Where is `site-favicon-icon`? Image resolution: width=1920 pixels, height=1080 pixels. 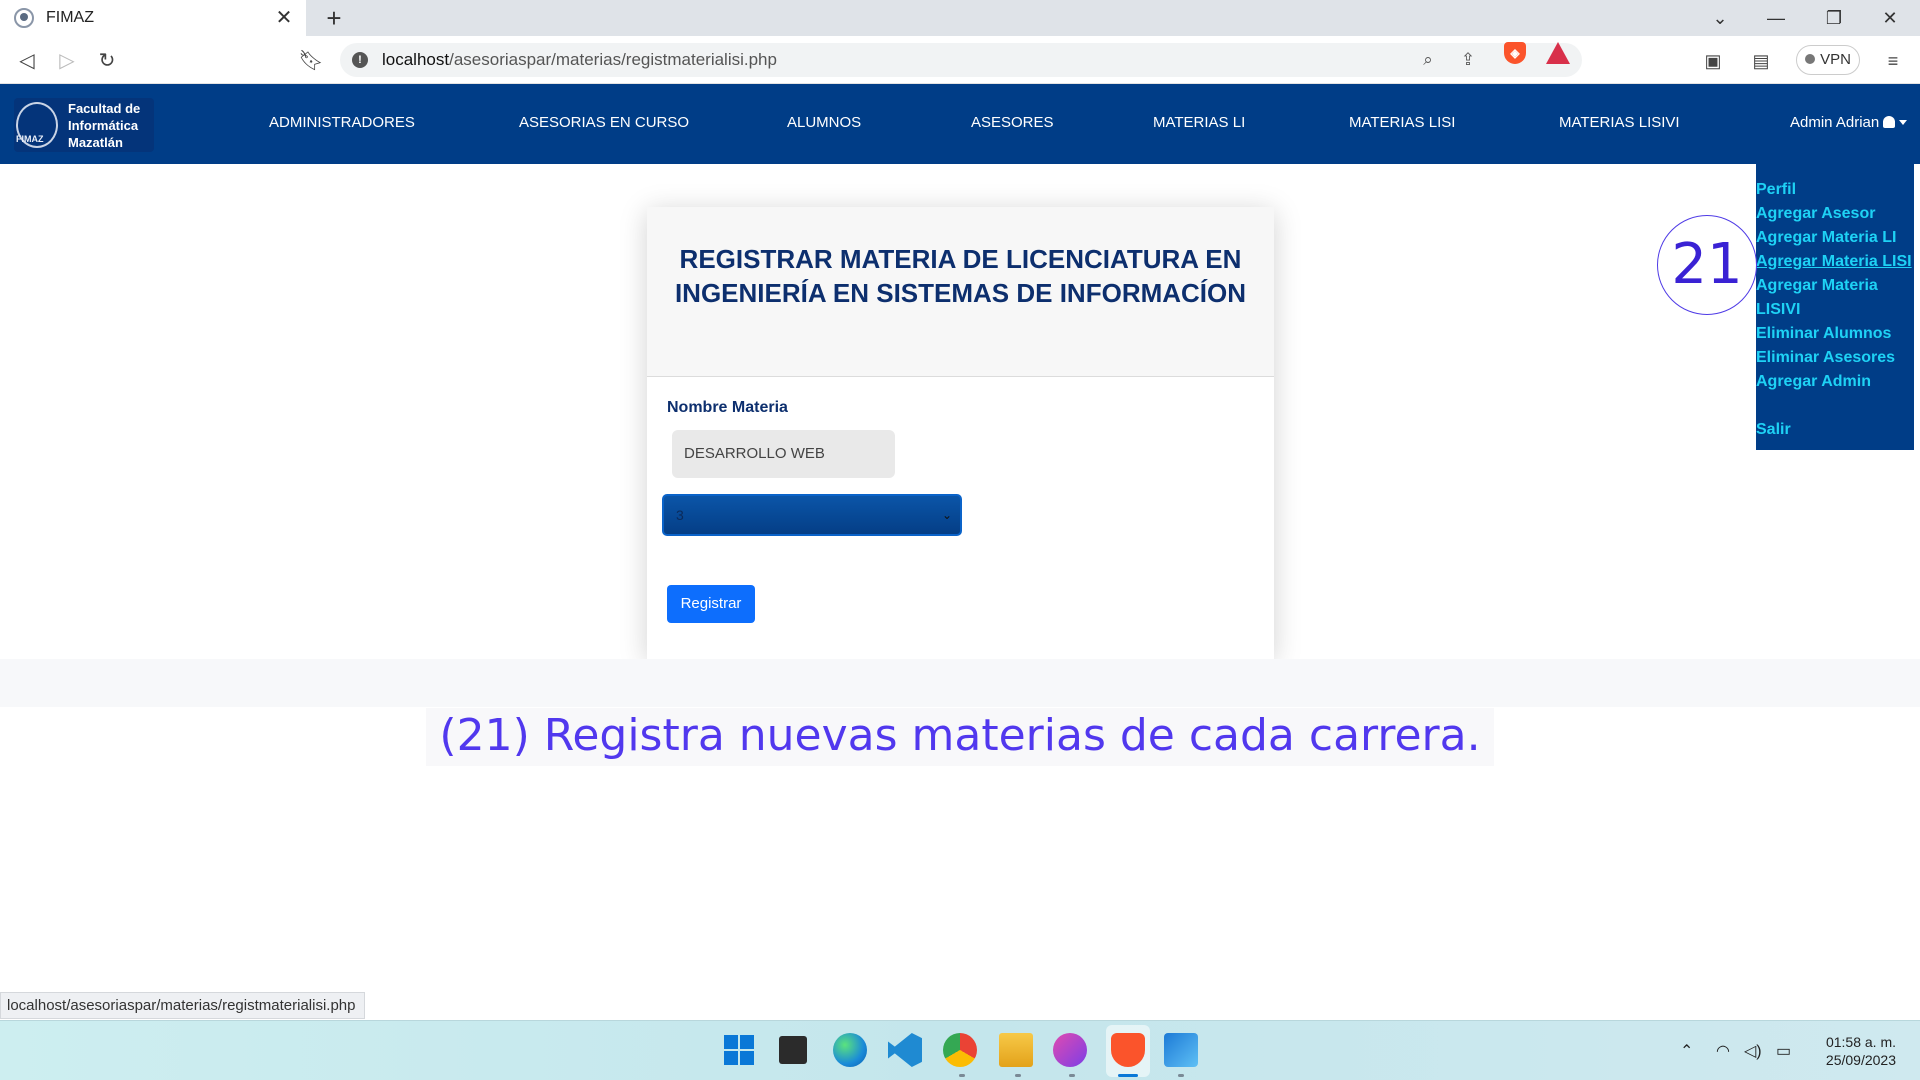
site-favicon-icon is located at coordinates (24, 18).